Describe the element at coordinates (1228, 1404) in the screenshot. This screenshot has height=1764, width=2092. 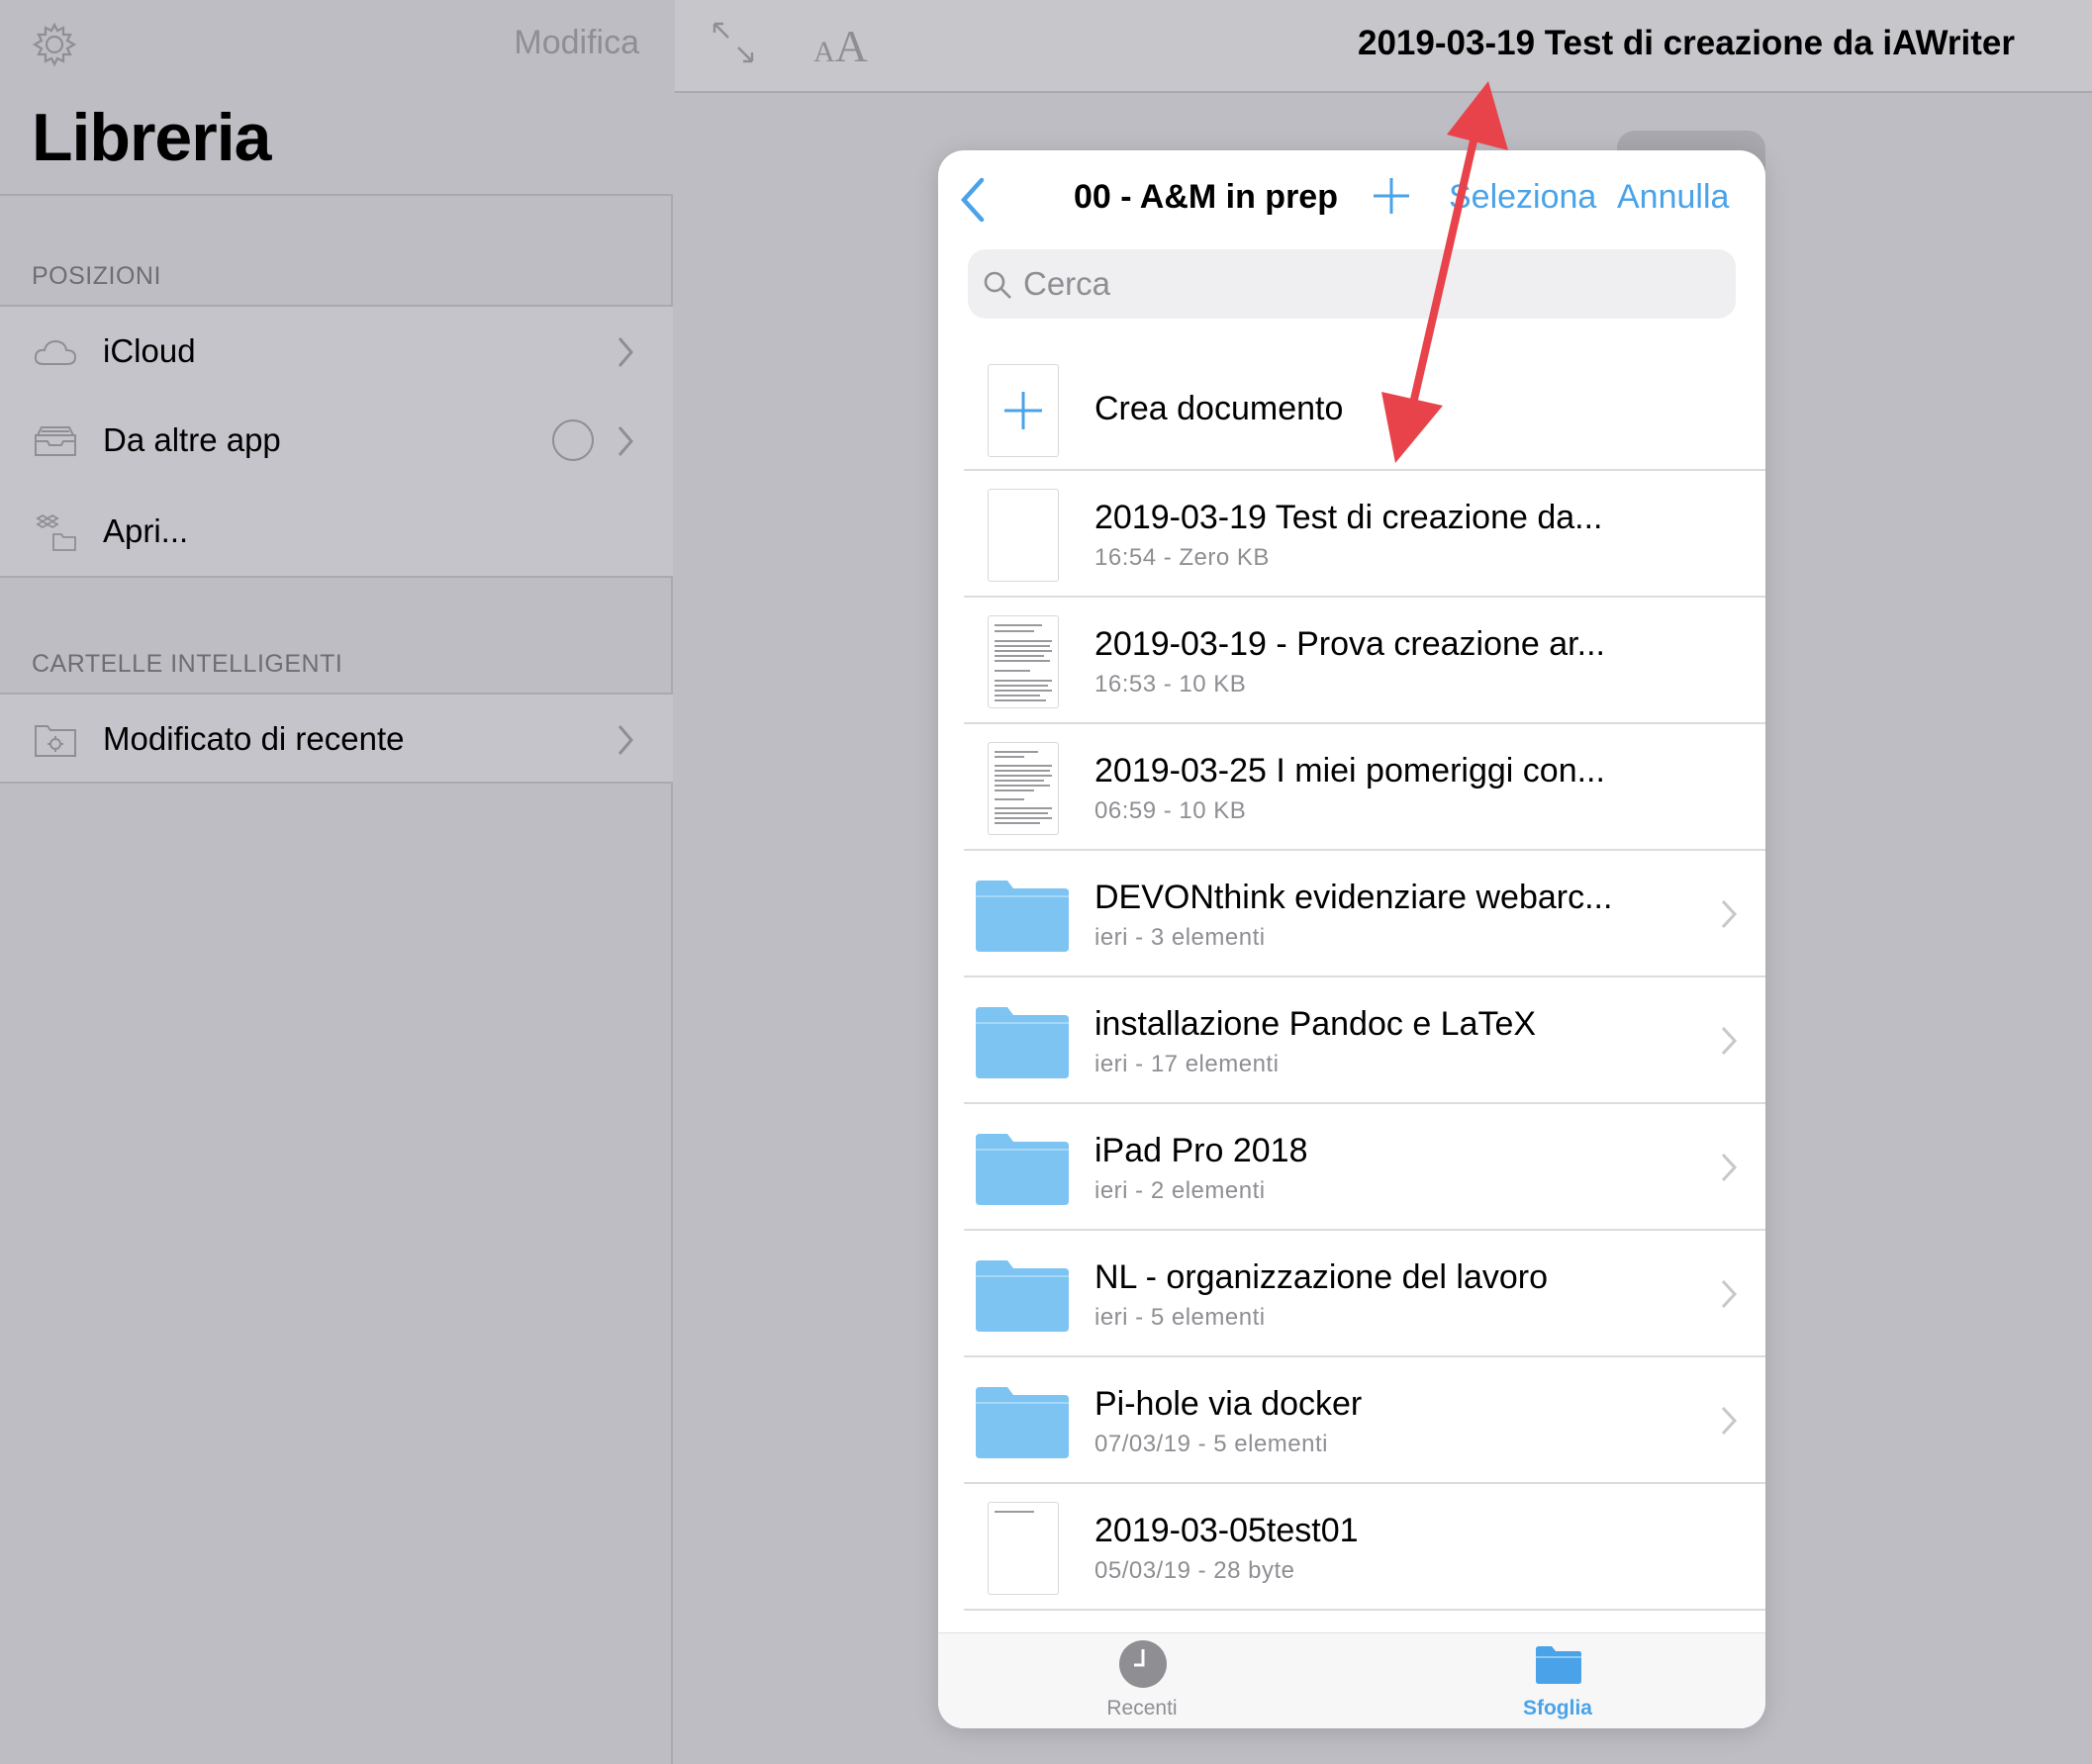
I see `item-name: Pi-hole via docker` at that location.